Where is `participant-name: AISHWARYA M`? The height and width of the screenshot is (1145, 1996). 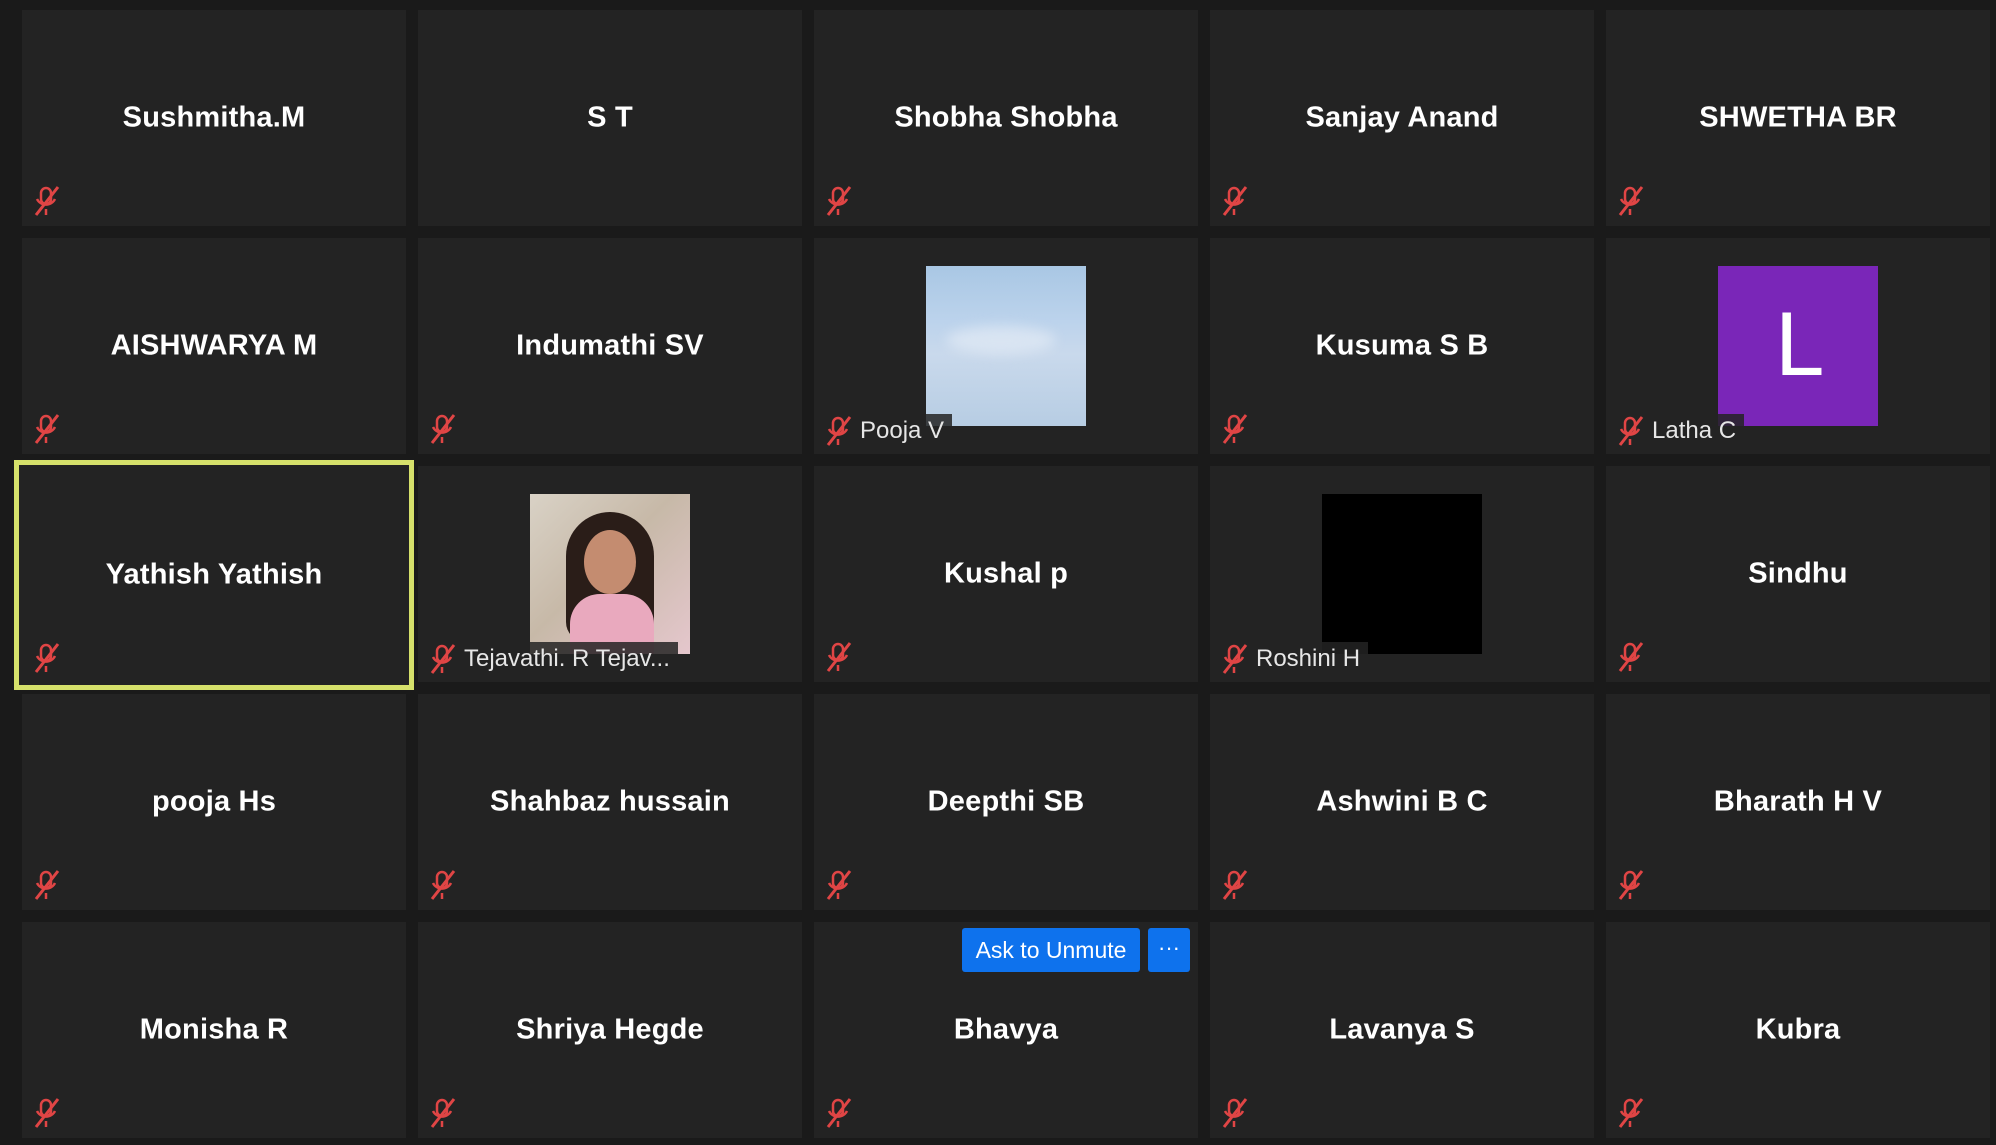
participant-name: AISHWARYA M is located at coordinates (214, 345).